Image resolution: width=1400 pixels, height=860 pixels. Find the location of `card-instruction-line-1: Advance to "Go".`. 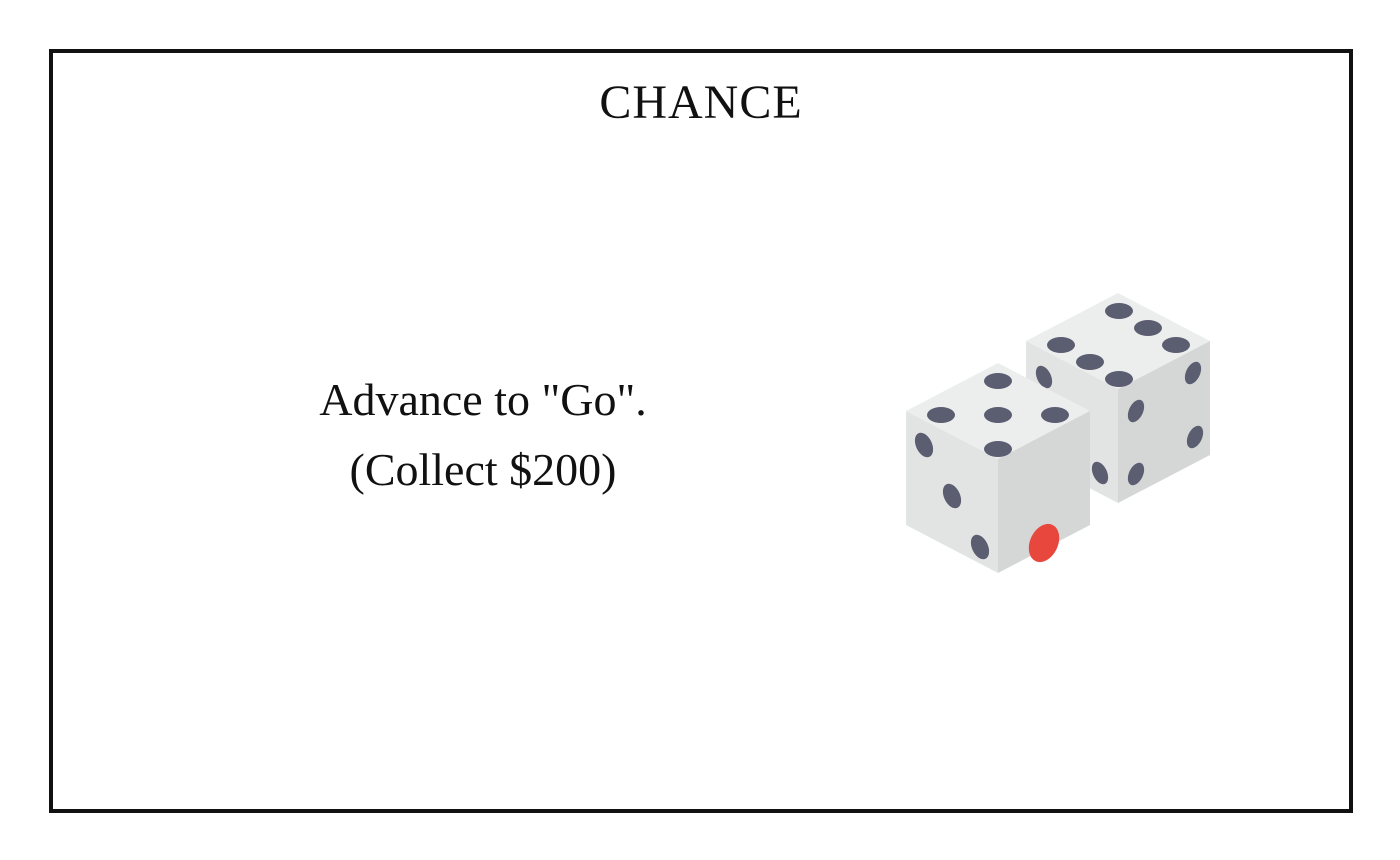

card-instruction-line-1: Advance to "Go". is located at coordinates (483, 399).